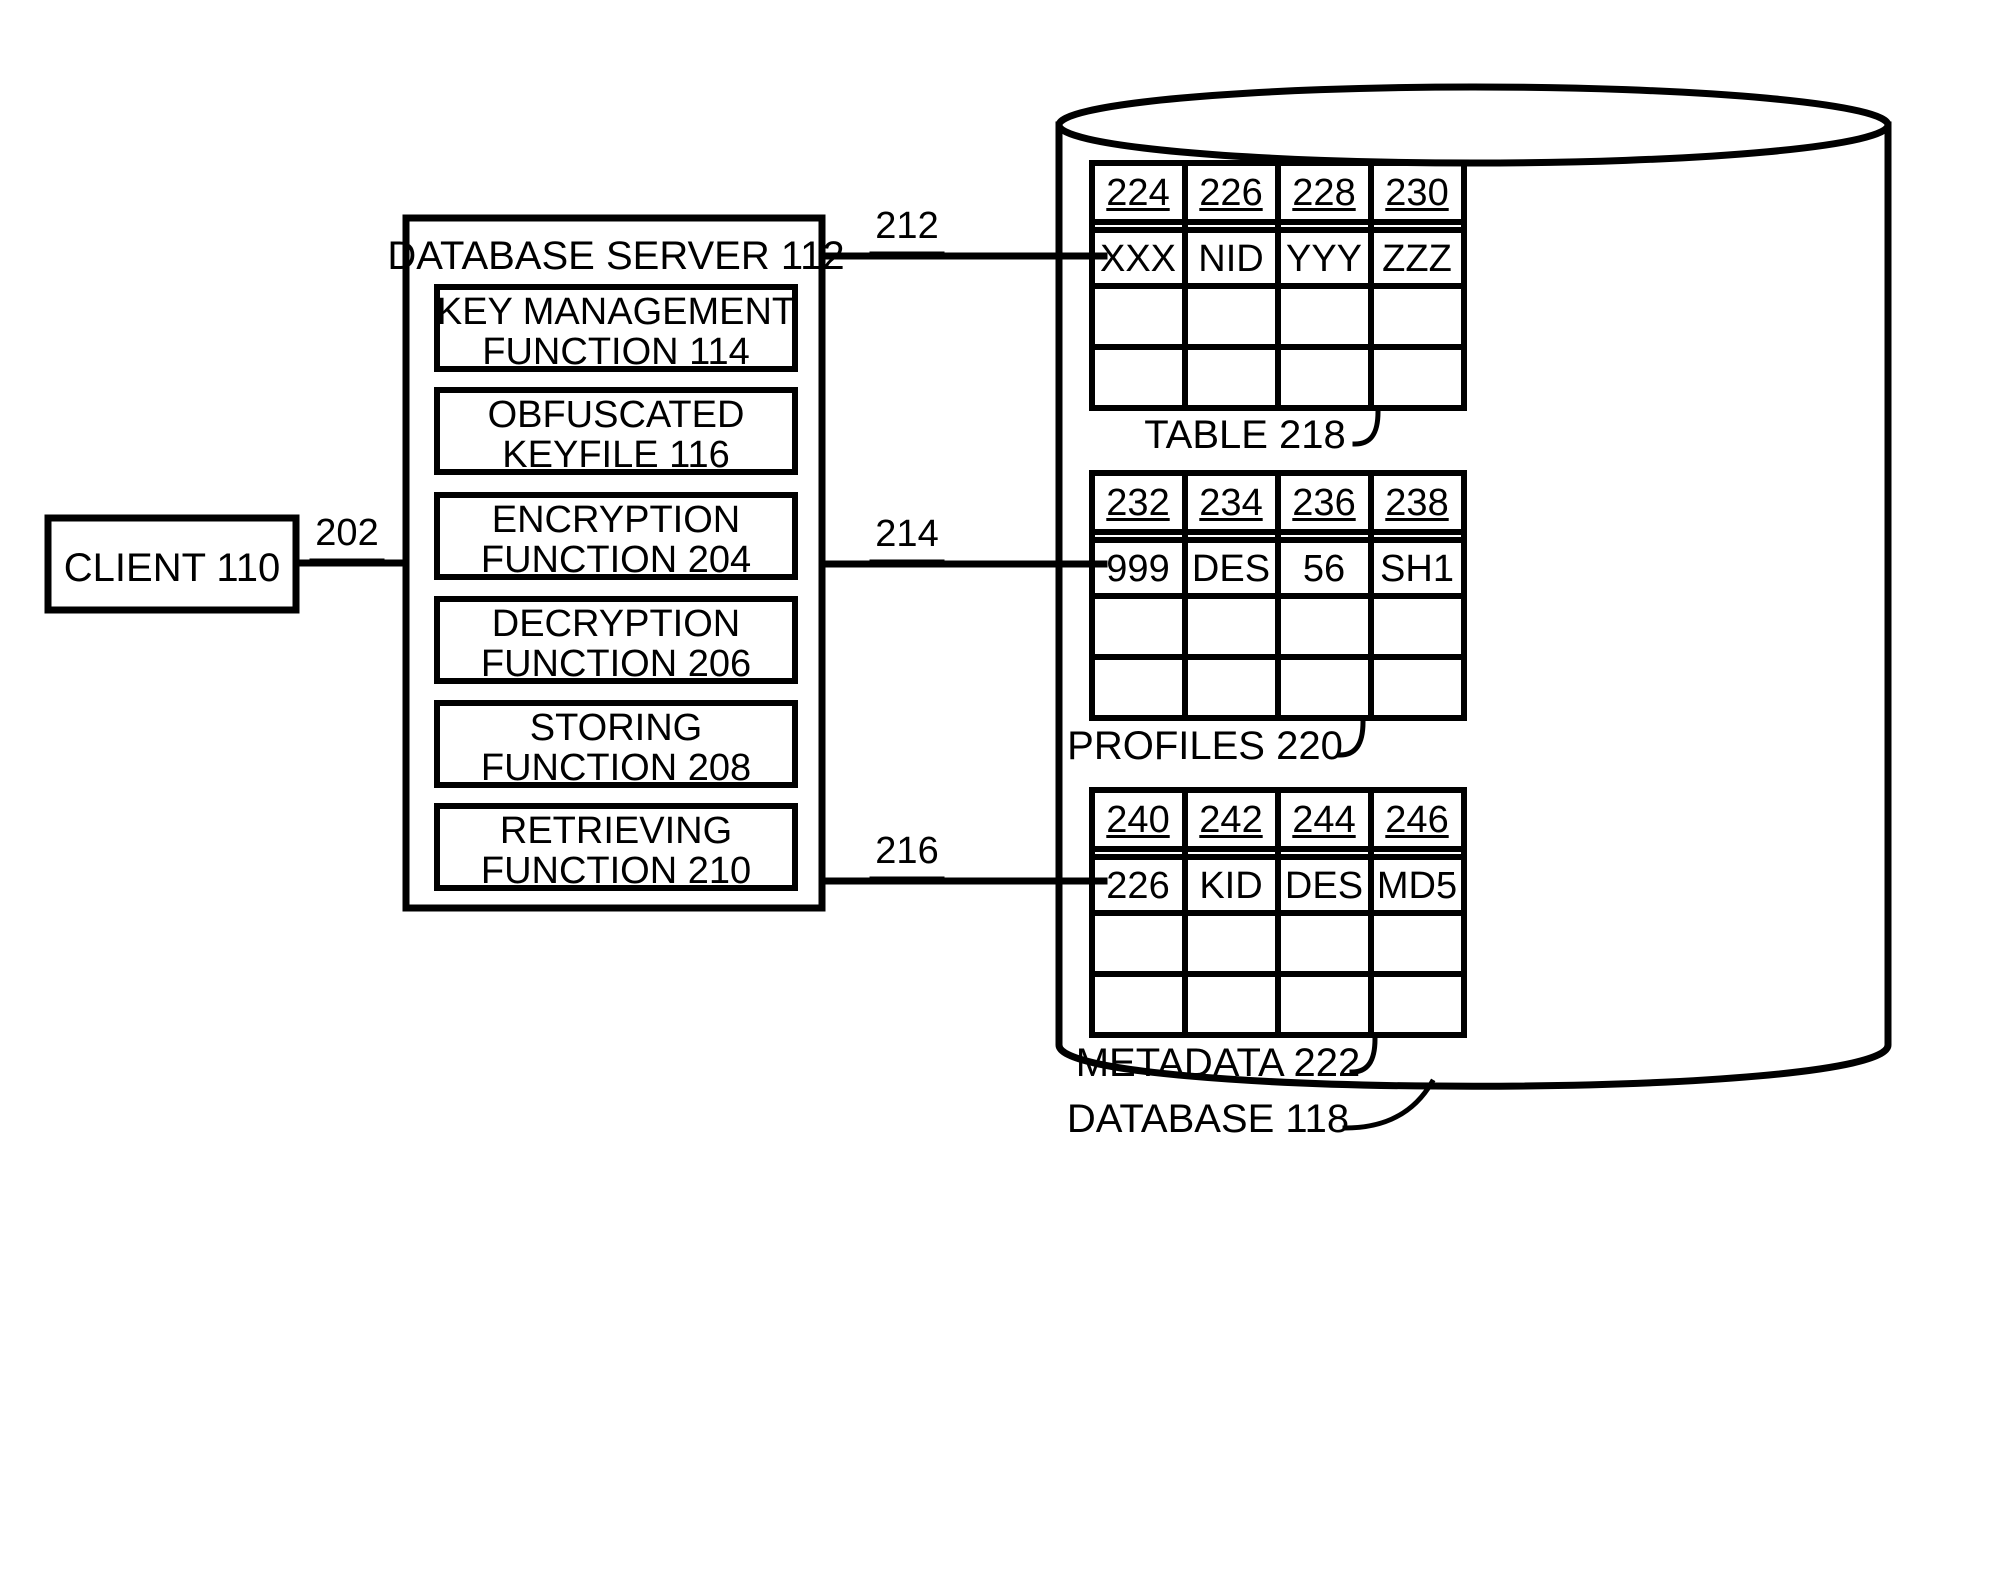  I want to click on function-2-line2: KEYFILE 116, so click(616, 455).